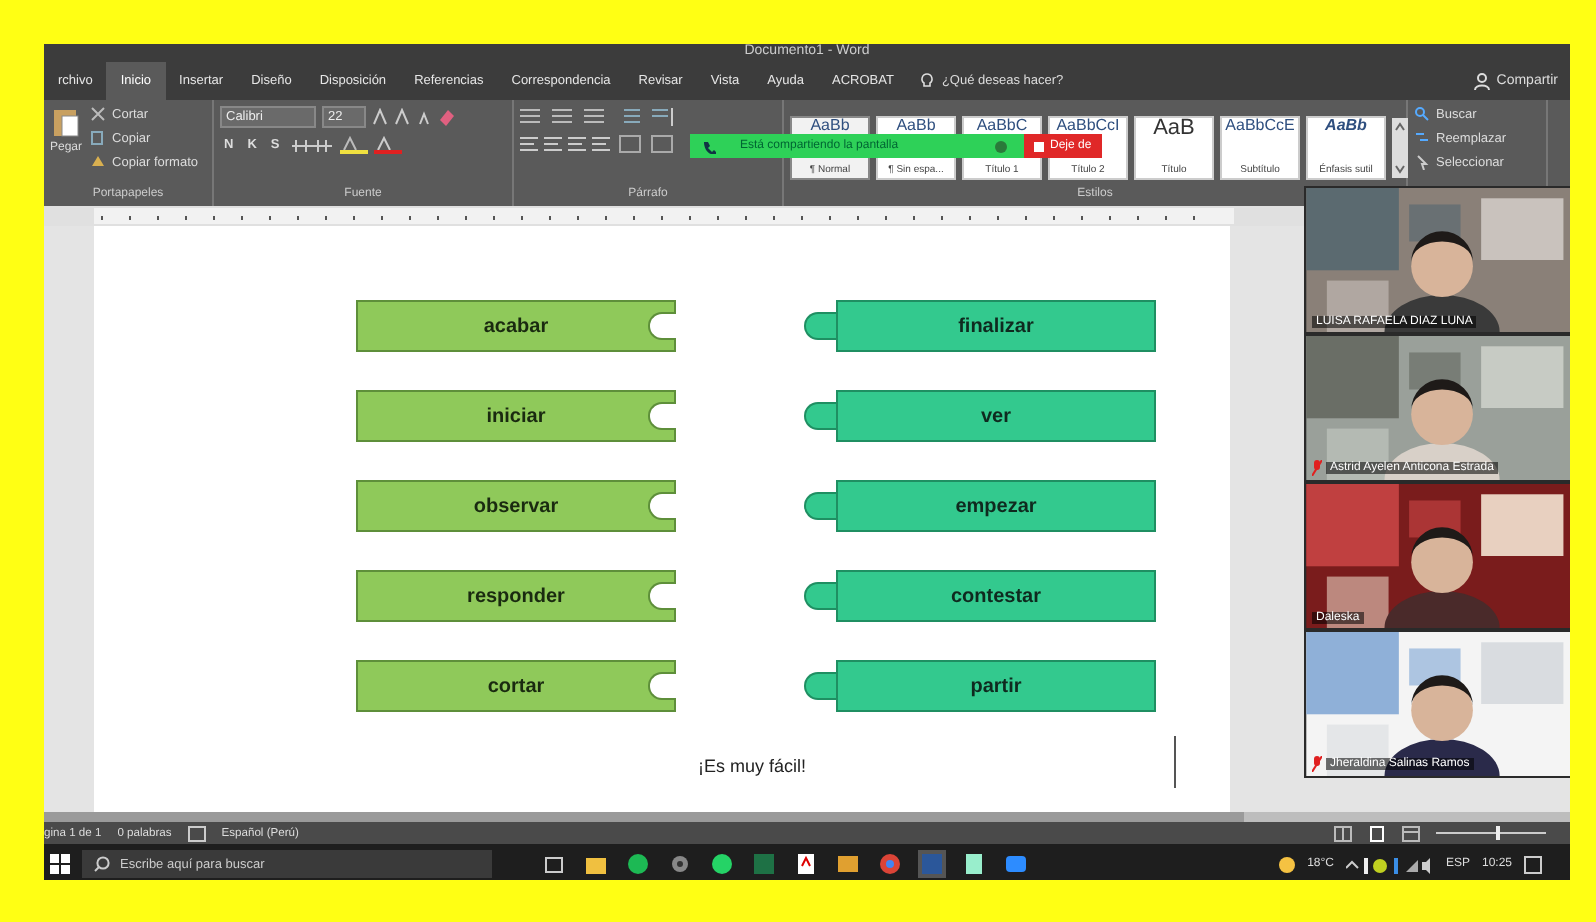 Image resolution: width=1596 pixels, height=922 pixels. What do you see at coordinates (980, 416) in the screenshot?
I see `puzzle-piece: ver` at bounding box center [980, 416].